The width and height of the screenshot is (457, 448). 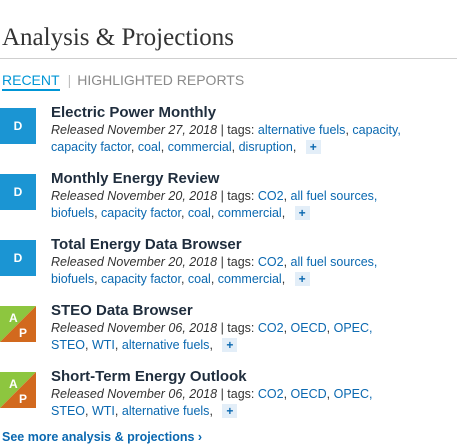 What do you see at coordinates (228, 58) in the screenshot?
I see `header-divider` at bounding box center [228, 58].